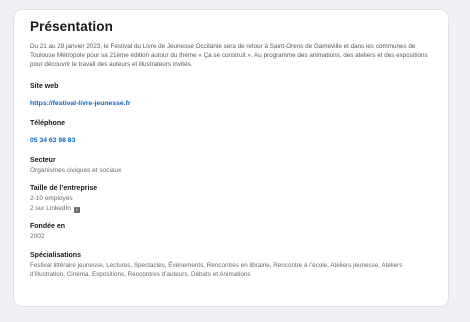 The width and height of the screenshot is (470, 322). What do you see at coordinates (71, 26) in the screenshot?
I see `section-title: Présentation` at bounding box center [71, 26].